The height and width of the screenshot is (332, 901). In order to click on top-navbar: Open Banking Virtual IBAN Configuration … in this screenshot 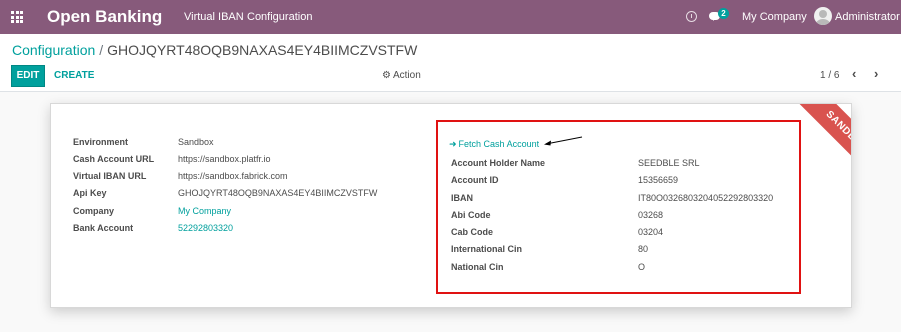, I will do `click(450, 17)`.